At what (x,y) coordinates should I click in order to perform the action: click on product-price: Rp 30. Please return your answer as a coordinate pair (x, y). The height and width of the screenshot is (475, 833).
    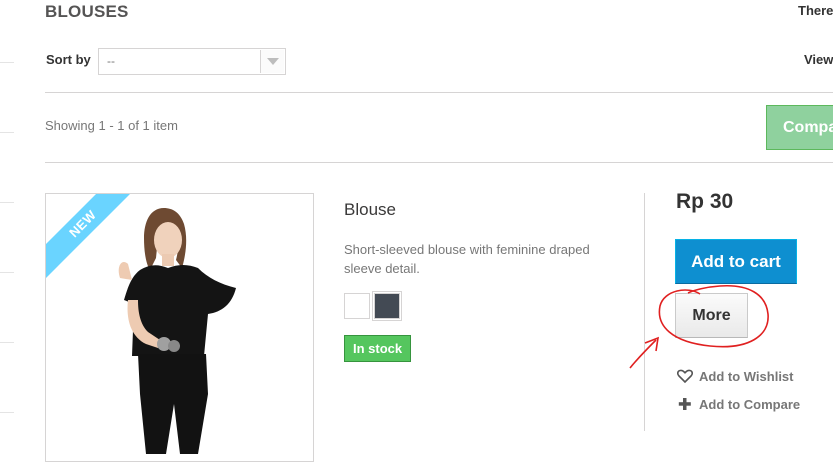
    Looking at the image, I should click on (705, 201).